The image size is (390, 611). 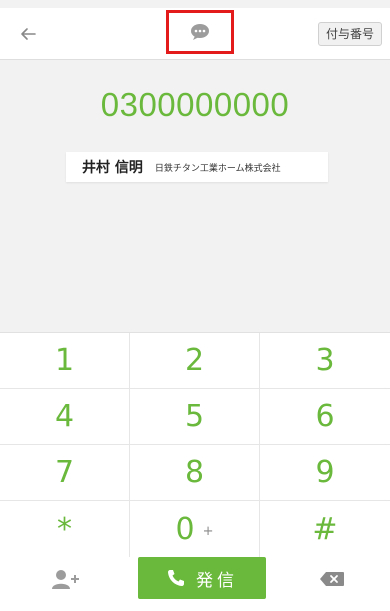 I want to click on extension-number-button: 付与番号, so click(x=349, y=34).